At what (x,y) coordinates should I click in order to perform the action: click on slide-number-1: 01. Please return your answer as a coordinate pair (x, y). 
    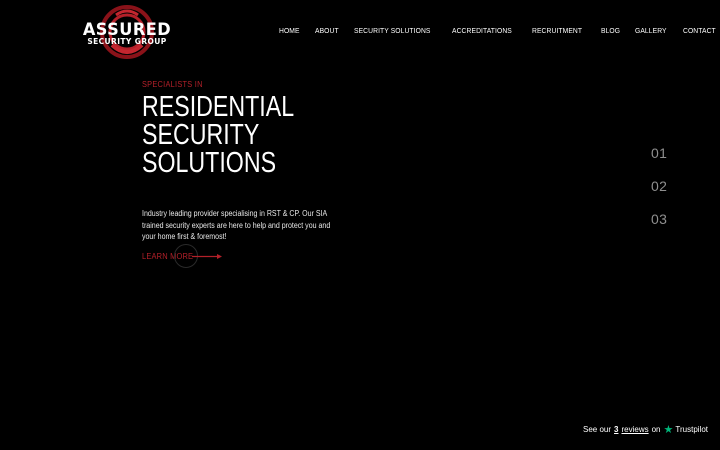
    Looking at the image, I should click on (659, 161).